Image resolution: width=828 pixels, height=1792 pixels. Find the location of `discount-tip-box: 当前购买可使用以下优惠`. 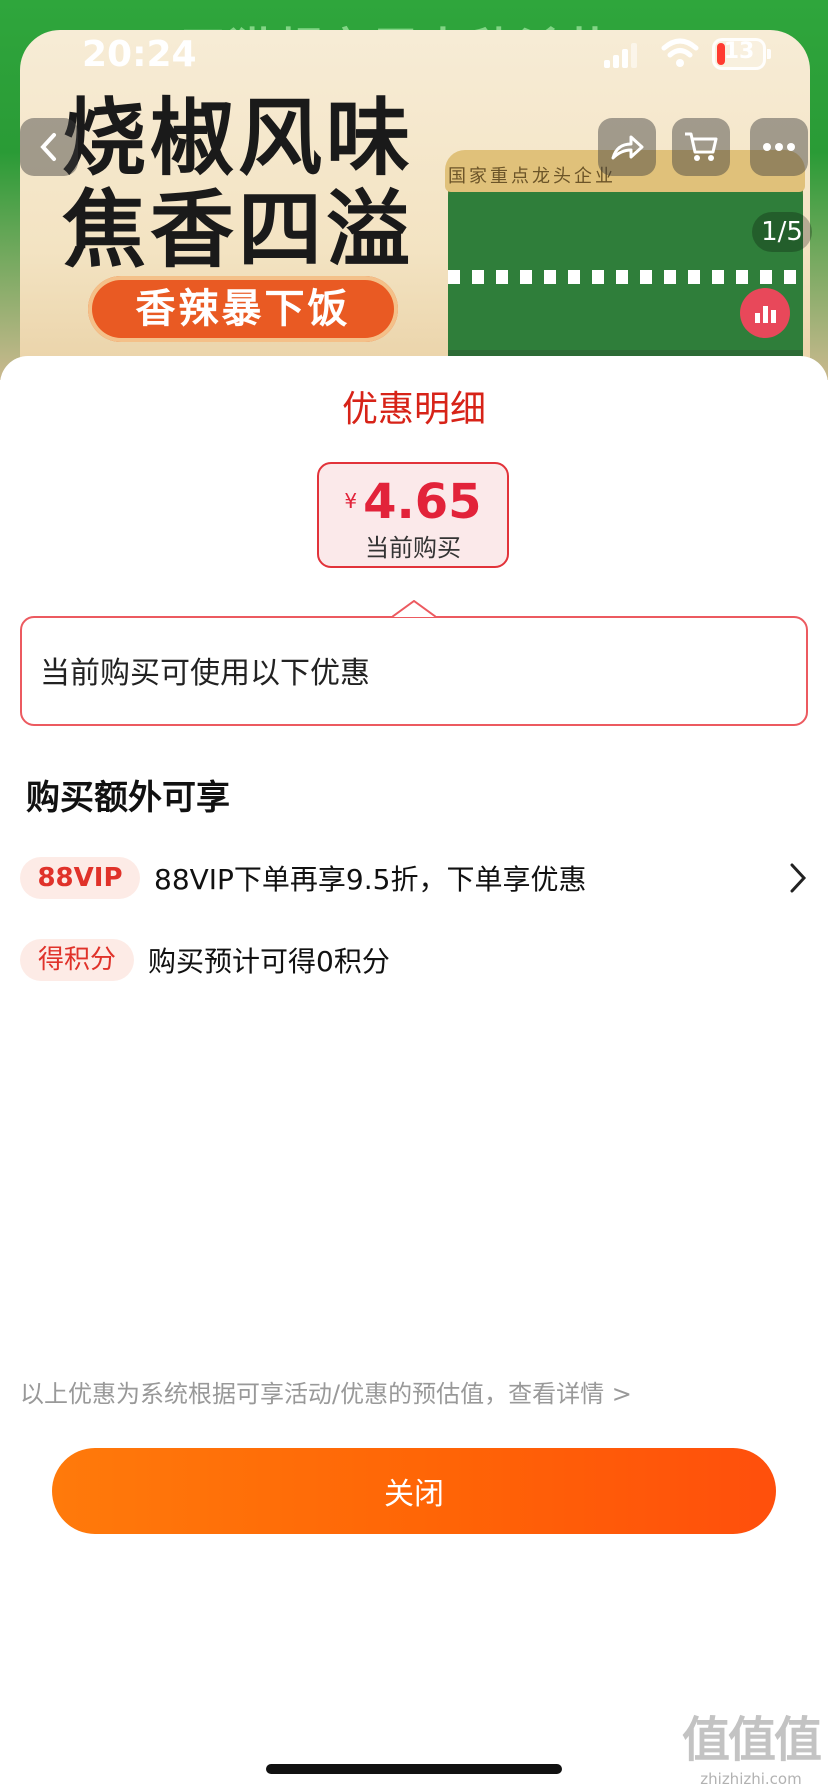

discount-tip-box: 当前购买可使用以下优惠 is located at coordinates (414, 671).